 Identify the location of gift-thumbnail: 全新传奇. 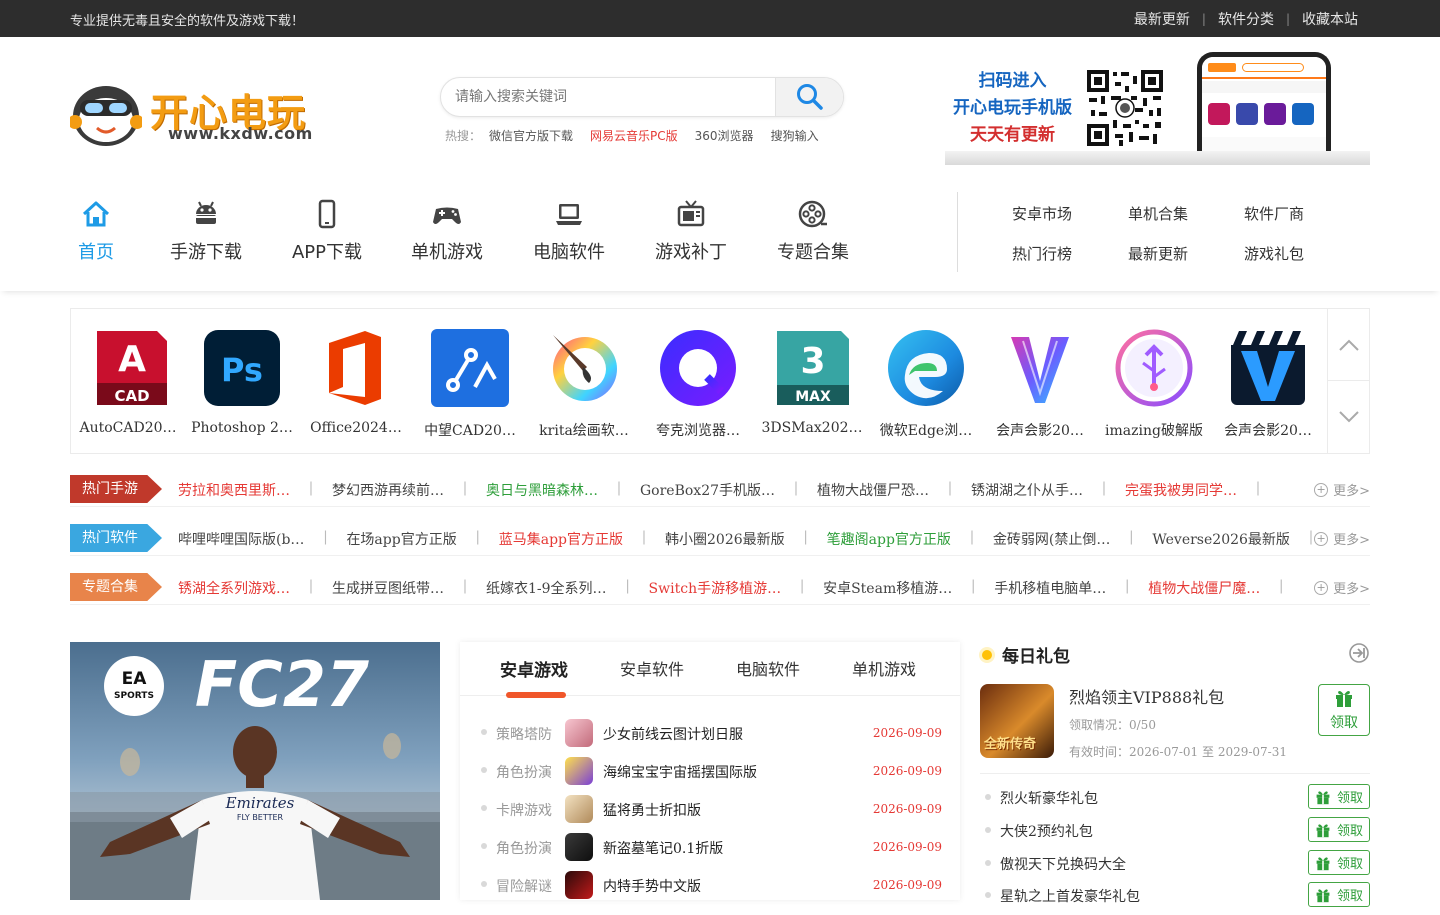
(1017, 721).